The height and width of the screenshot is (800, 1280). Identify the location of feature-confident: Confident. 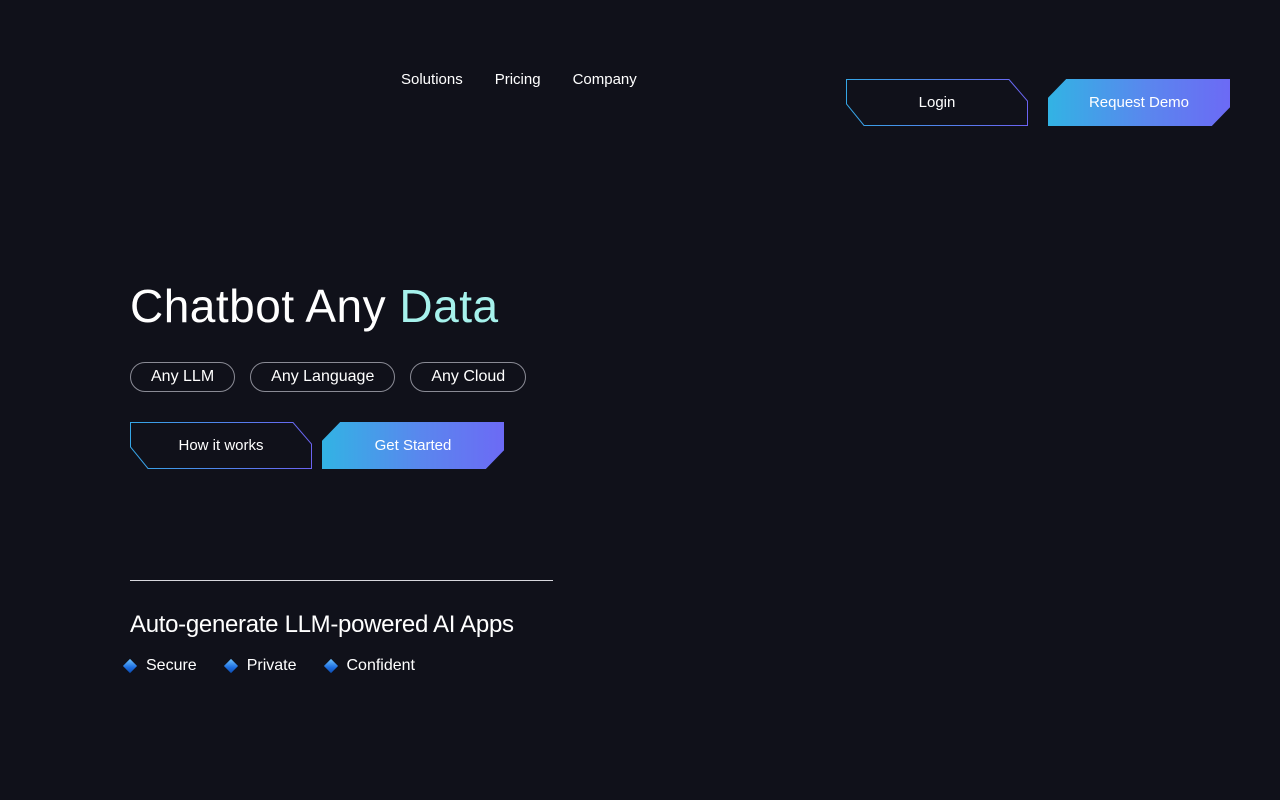
(369, 666).